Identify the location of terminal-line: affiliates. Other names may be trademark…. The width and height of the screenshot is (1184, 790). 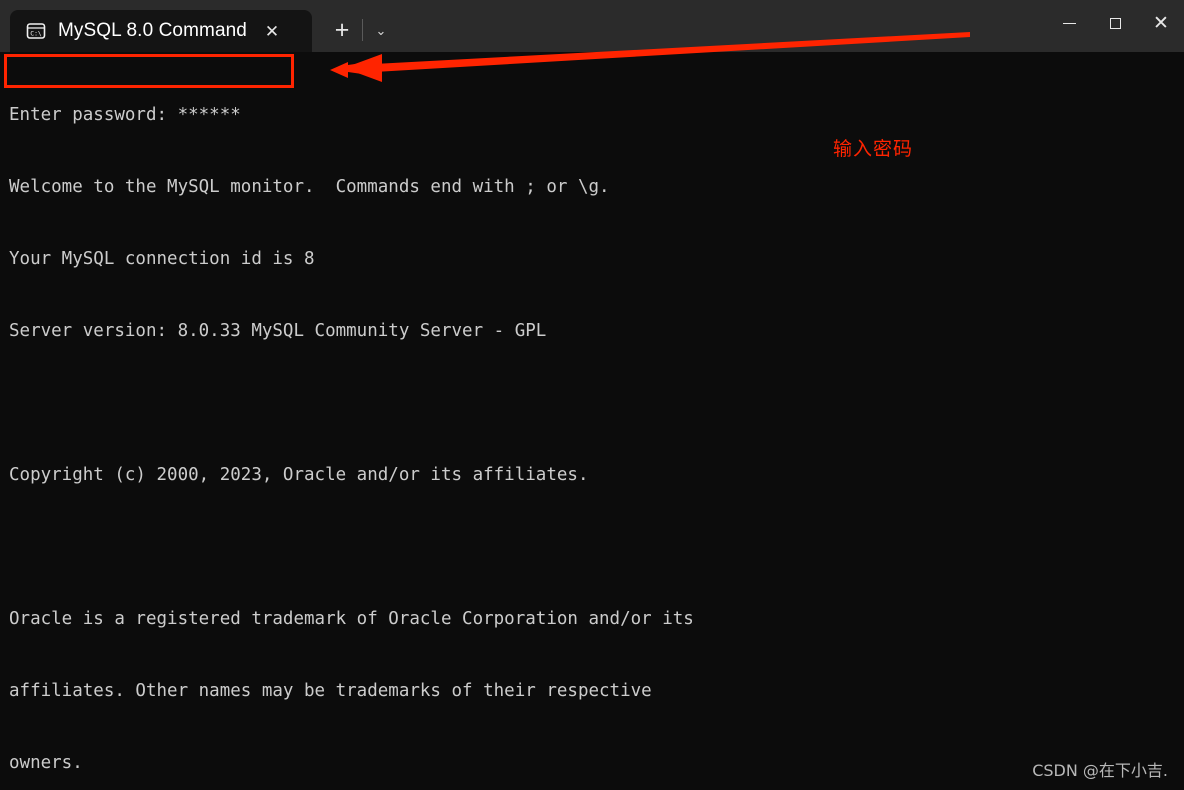
(330, 691).